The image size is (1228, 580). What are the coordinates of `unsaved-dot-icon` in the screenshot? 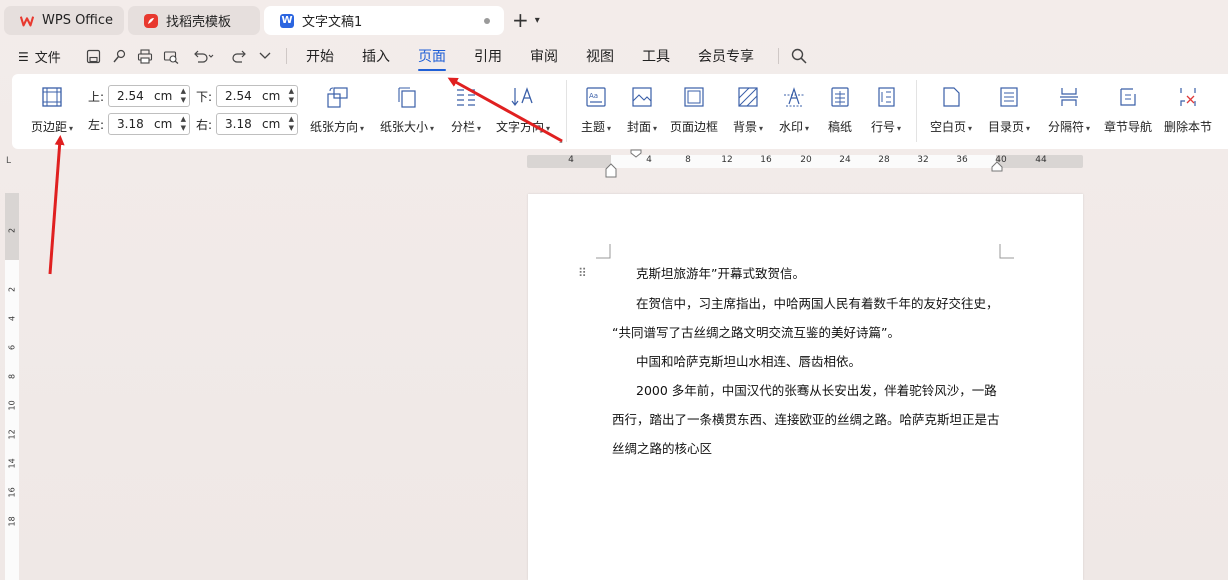 It's located at (487, 21).